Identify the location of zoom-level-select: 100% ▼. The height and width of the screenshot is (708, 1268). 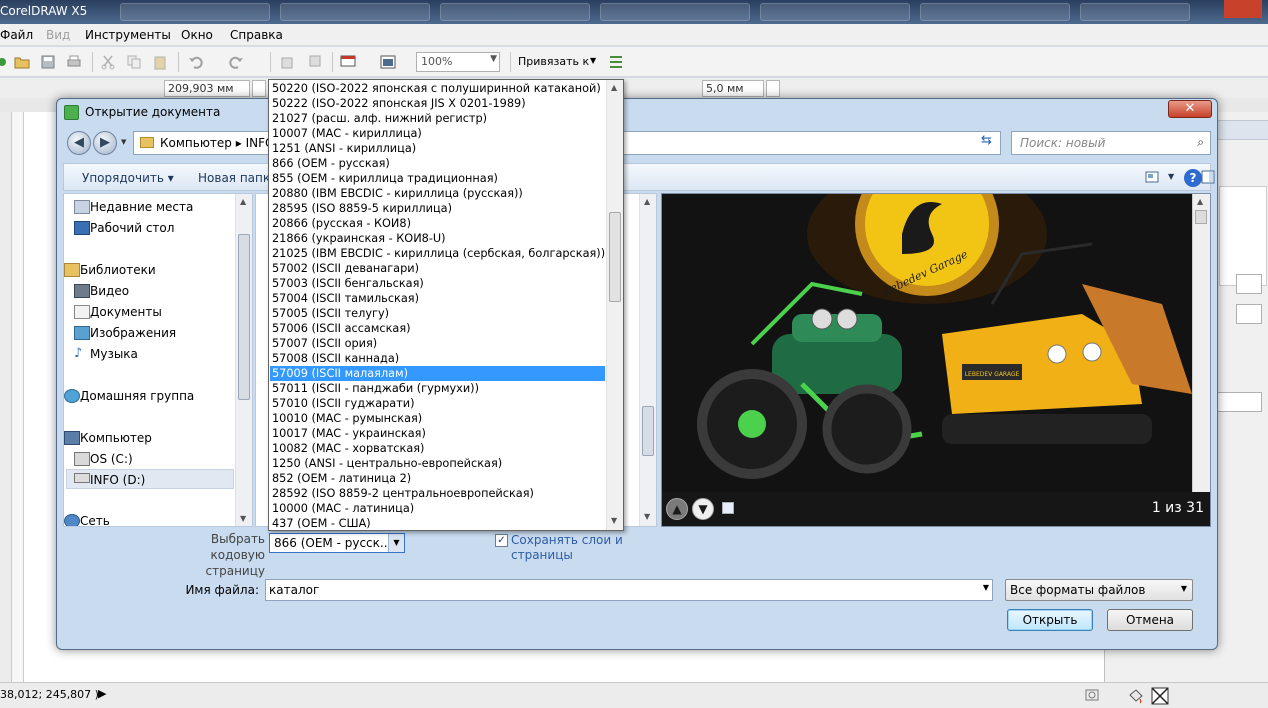
(458, 62).